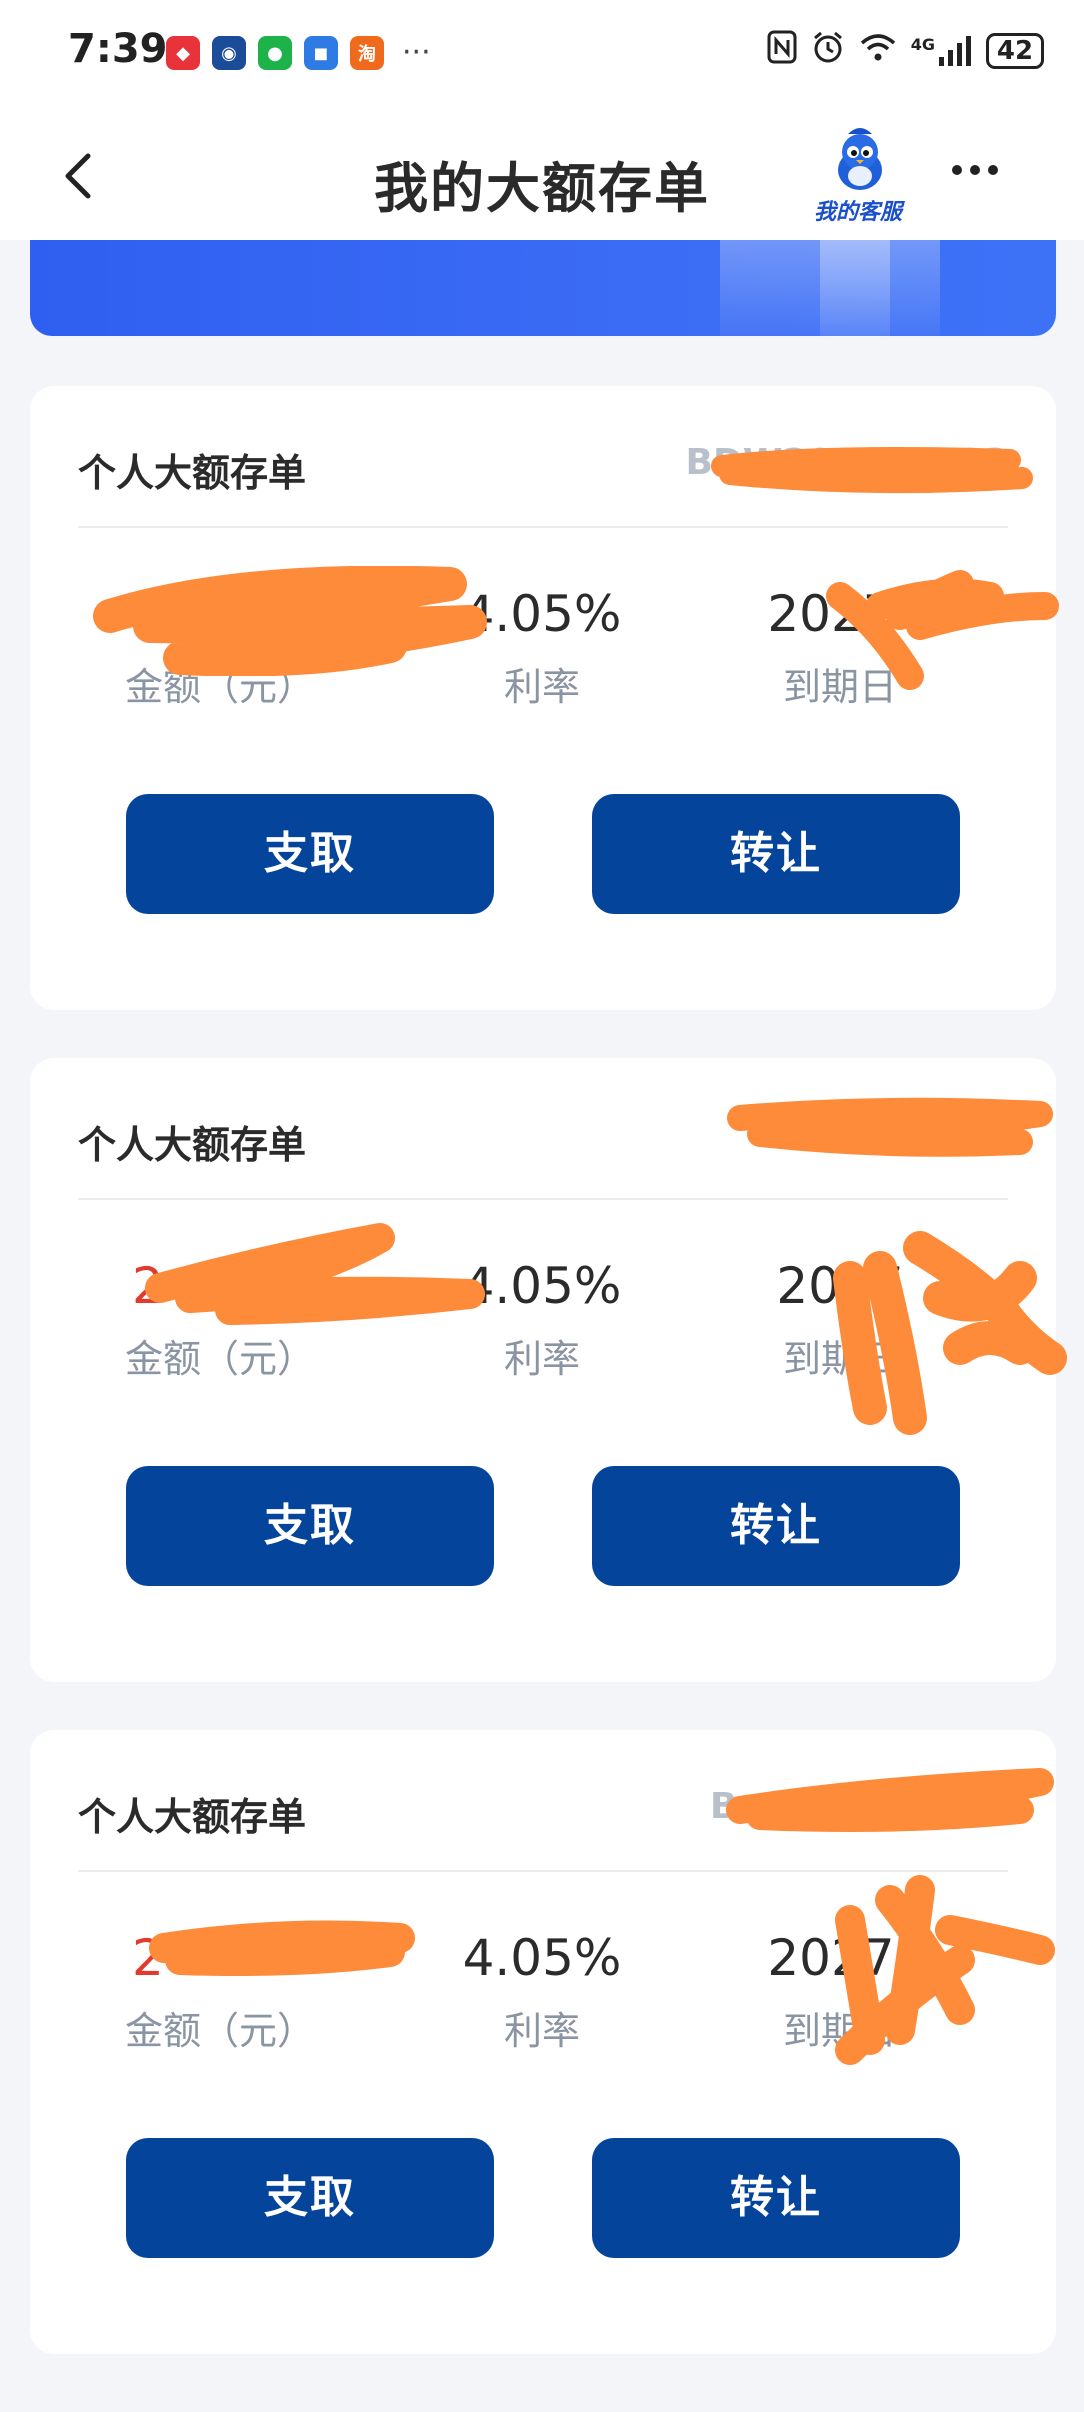  Describe the element at coordinates (542, 55) in the screenshot. I see `status-bar: 7:39 ◆ ◉ ● ◼ 淘 ··· 4G 42` at that location.